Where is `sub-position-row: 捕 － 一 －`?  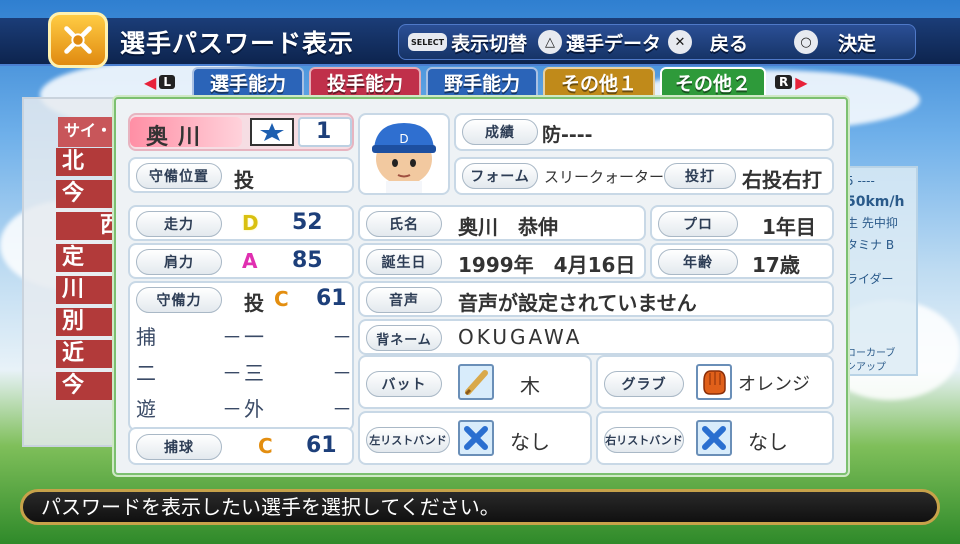 sub-position-row: 捕 － 一 － is located at coordinates (244, 335).